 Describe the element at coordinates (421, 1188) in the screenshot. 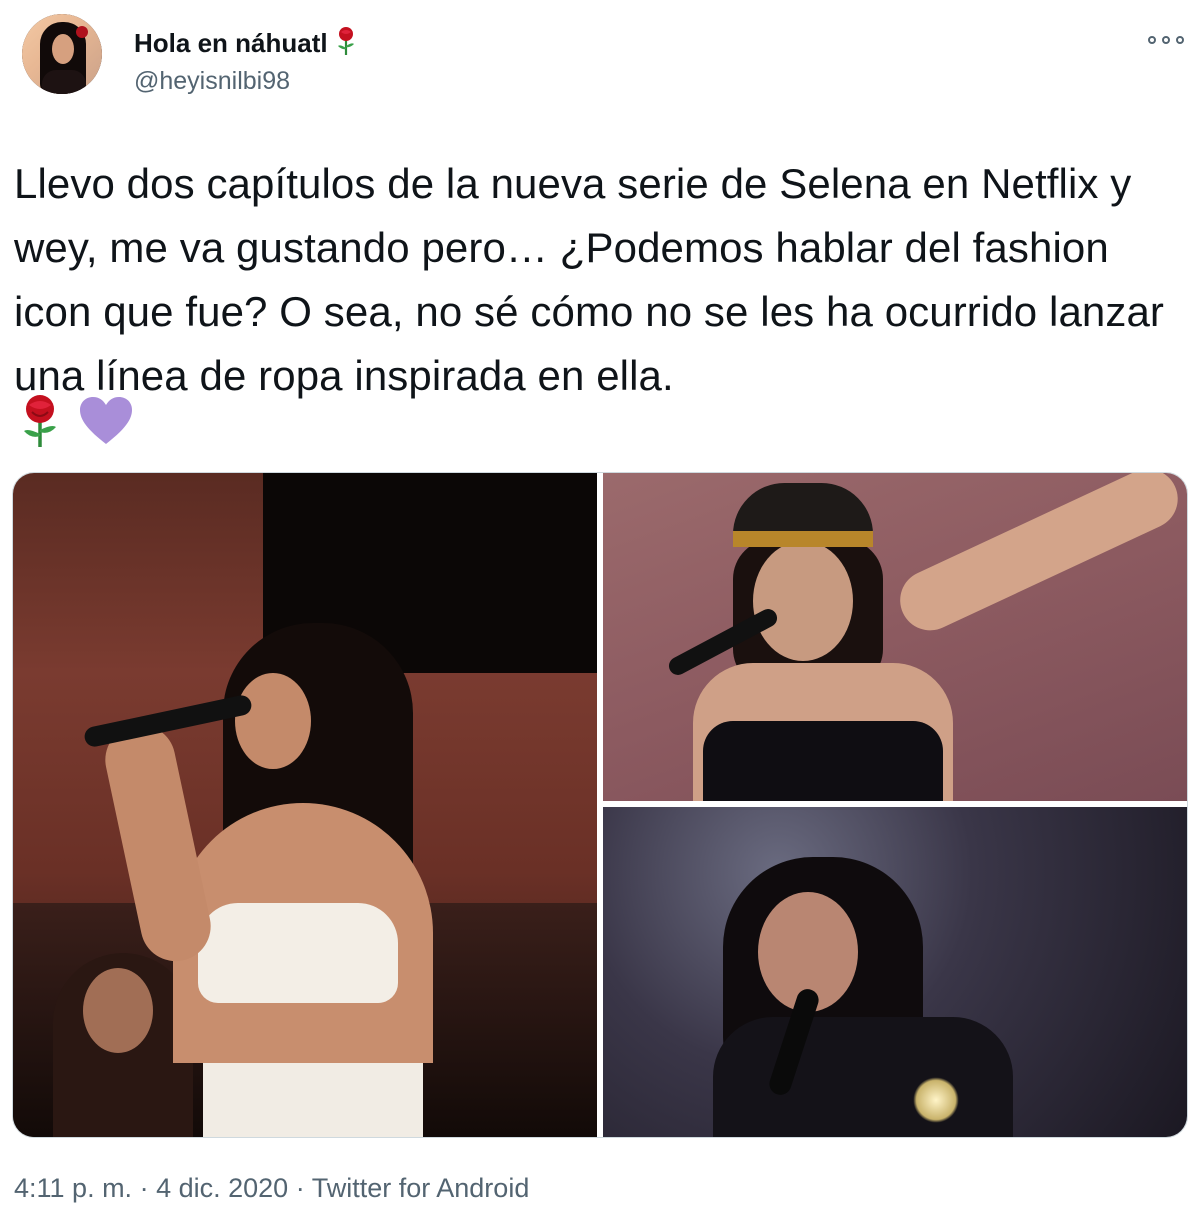

I see `tweet-source: Twitter for Android` at that location.